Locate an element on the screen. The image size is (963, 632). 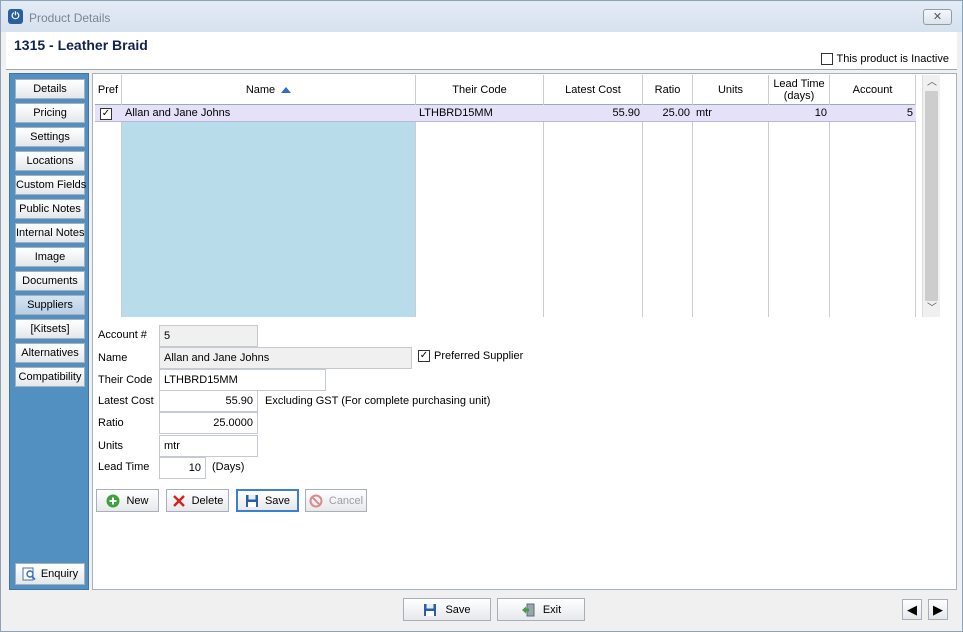
window-close-button: ✕ is located at coordinates (937, 17).